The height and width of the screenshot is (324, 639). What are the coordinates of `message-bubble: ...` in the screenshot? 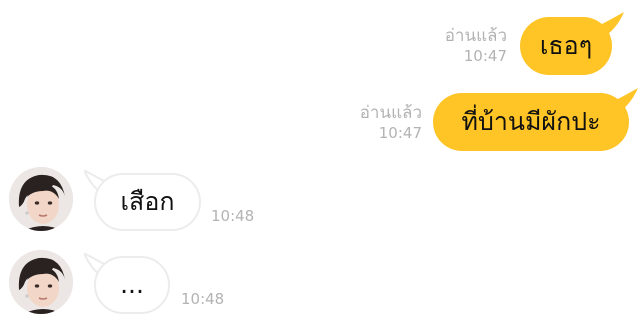 It's located at (132, 285).